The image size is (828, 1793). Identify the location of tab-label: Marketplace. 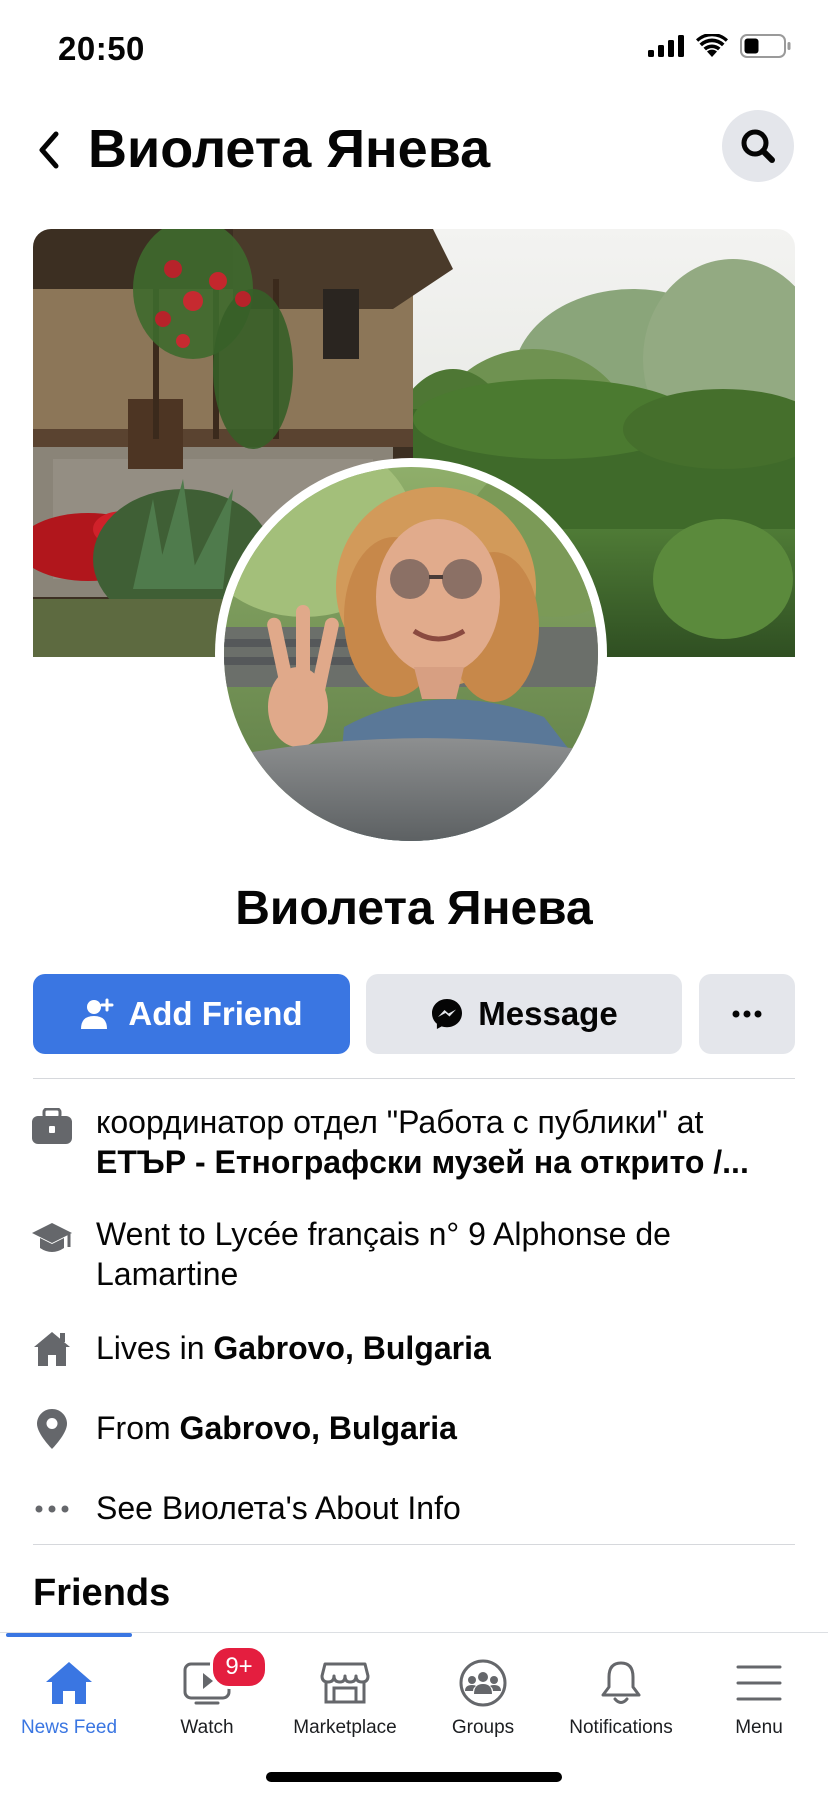
(345, 1727).